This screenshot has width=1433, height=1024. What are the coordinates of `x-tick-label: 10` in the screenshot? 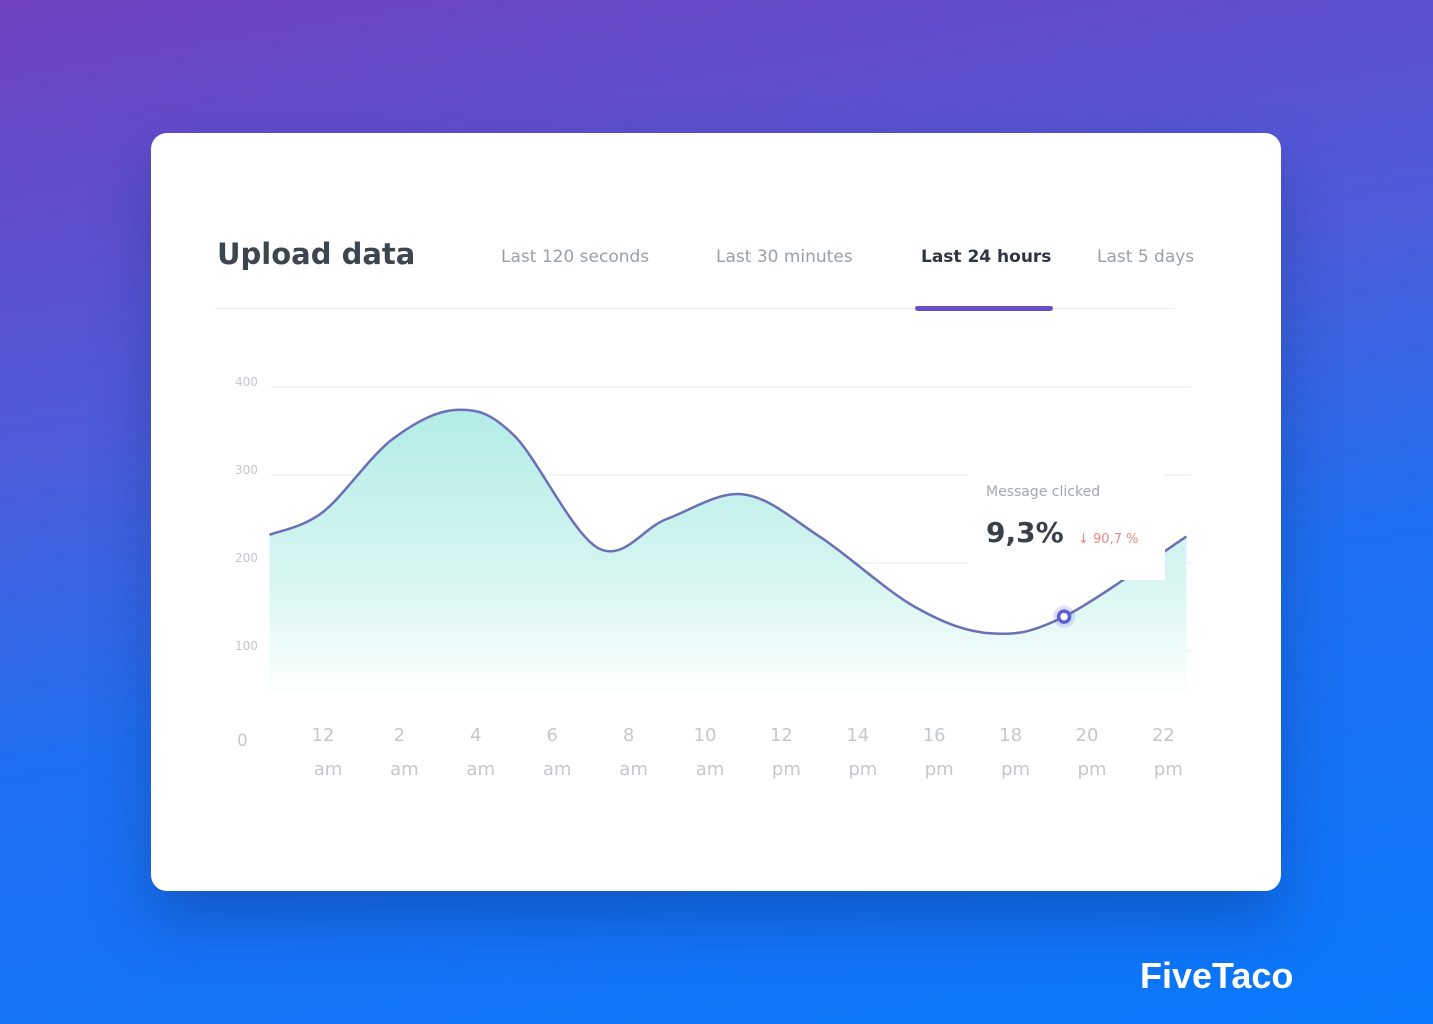 It's located at (705, 735).